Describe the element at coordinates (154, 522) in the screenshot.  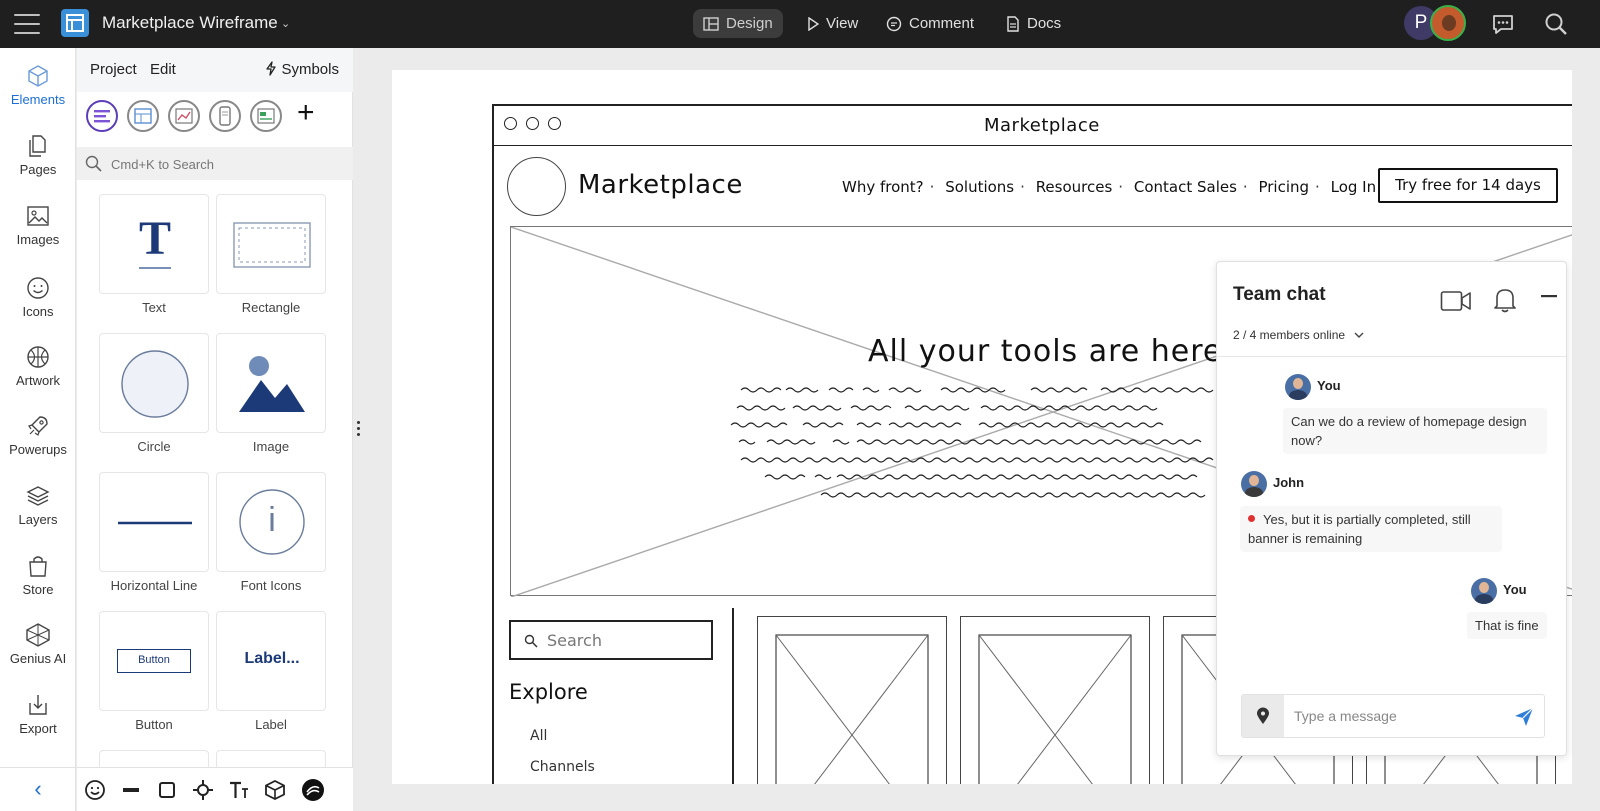
I see `element-tile-horizontal-line` at that location.